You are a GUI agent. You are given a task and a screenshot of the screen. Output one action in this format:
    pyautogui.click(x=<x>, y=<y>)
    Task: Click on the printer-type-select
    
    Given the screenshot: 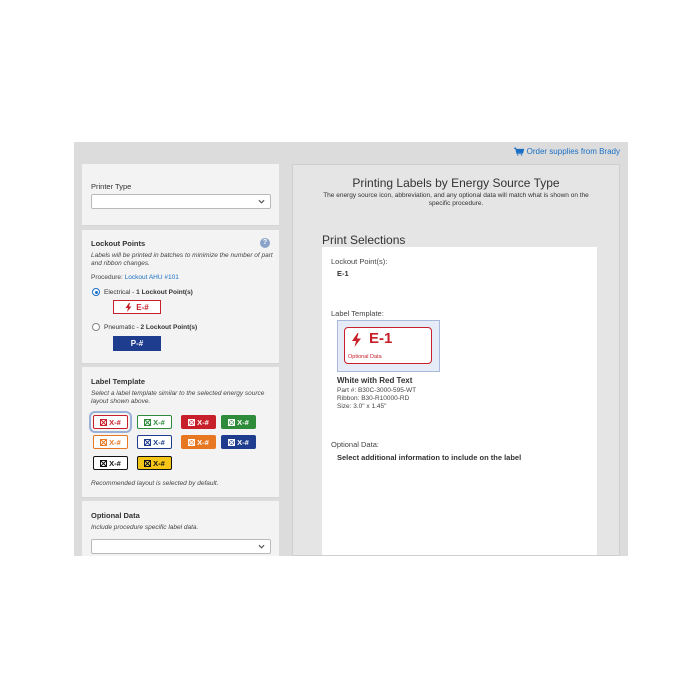 What is the action you would take?
    pyautogui.click(x=181, y=201)
    